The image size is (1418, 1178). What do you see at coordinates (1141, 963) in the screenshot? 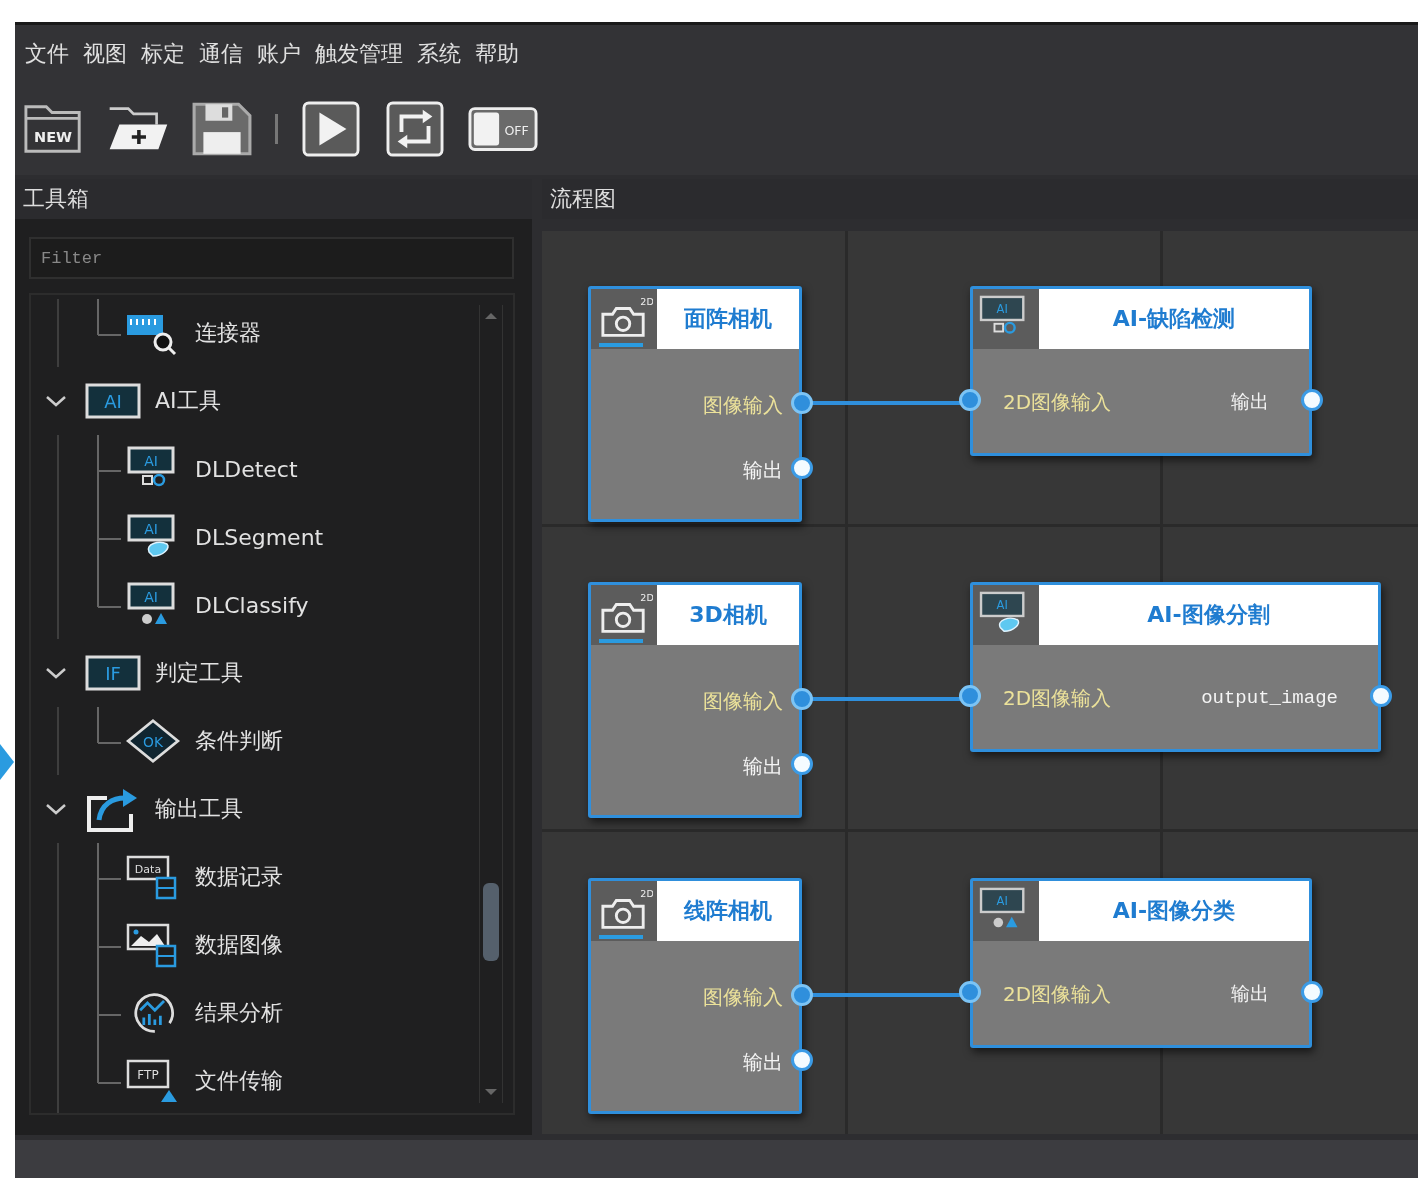
I see `ai-node: AI AI-图像分类 2D图像输入 输出` at bounding box center [1141, 963].